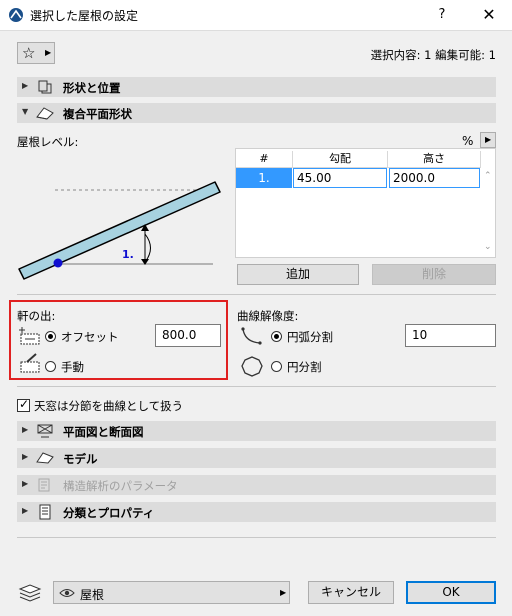 The width and height of the screenshot is (512, 616). Describe the element at coordinates (45, 512) in the screenshot. I see `document-icon` at that location.